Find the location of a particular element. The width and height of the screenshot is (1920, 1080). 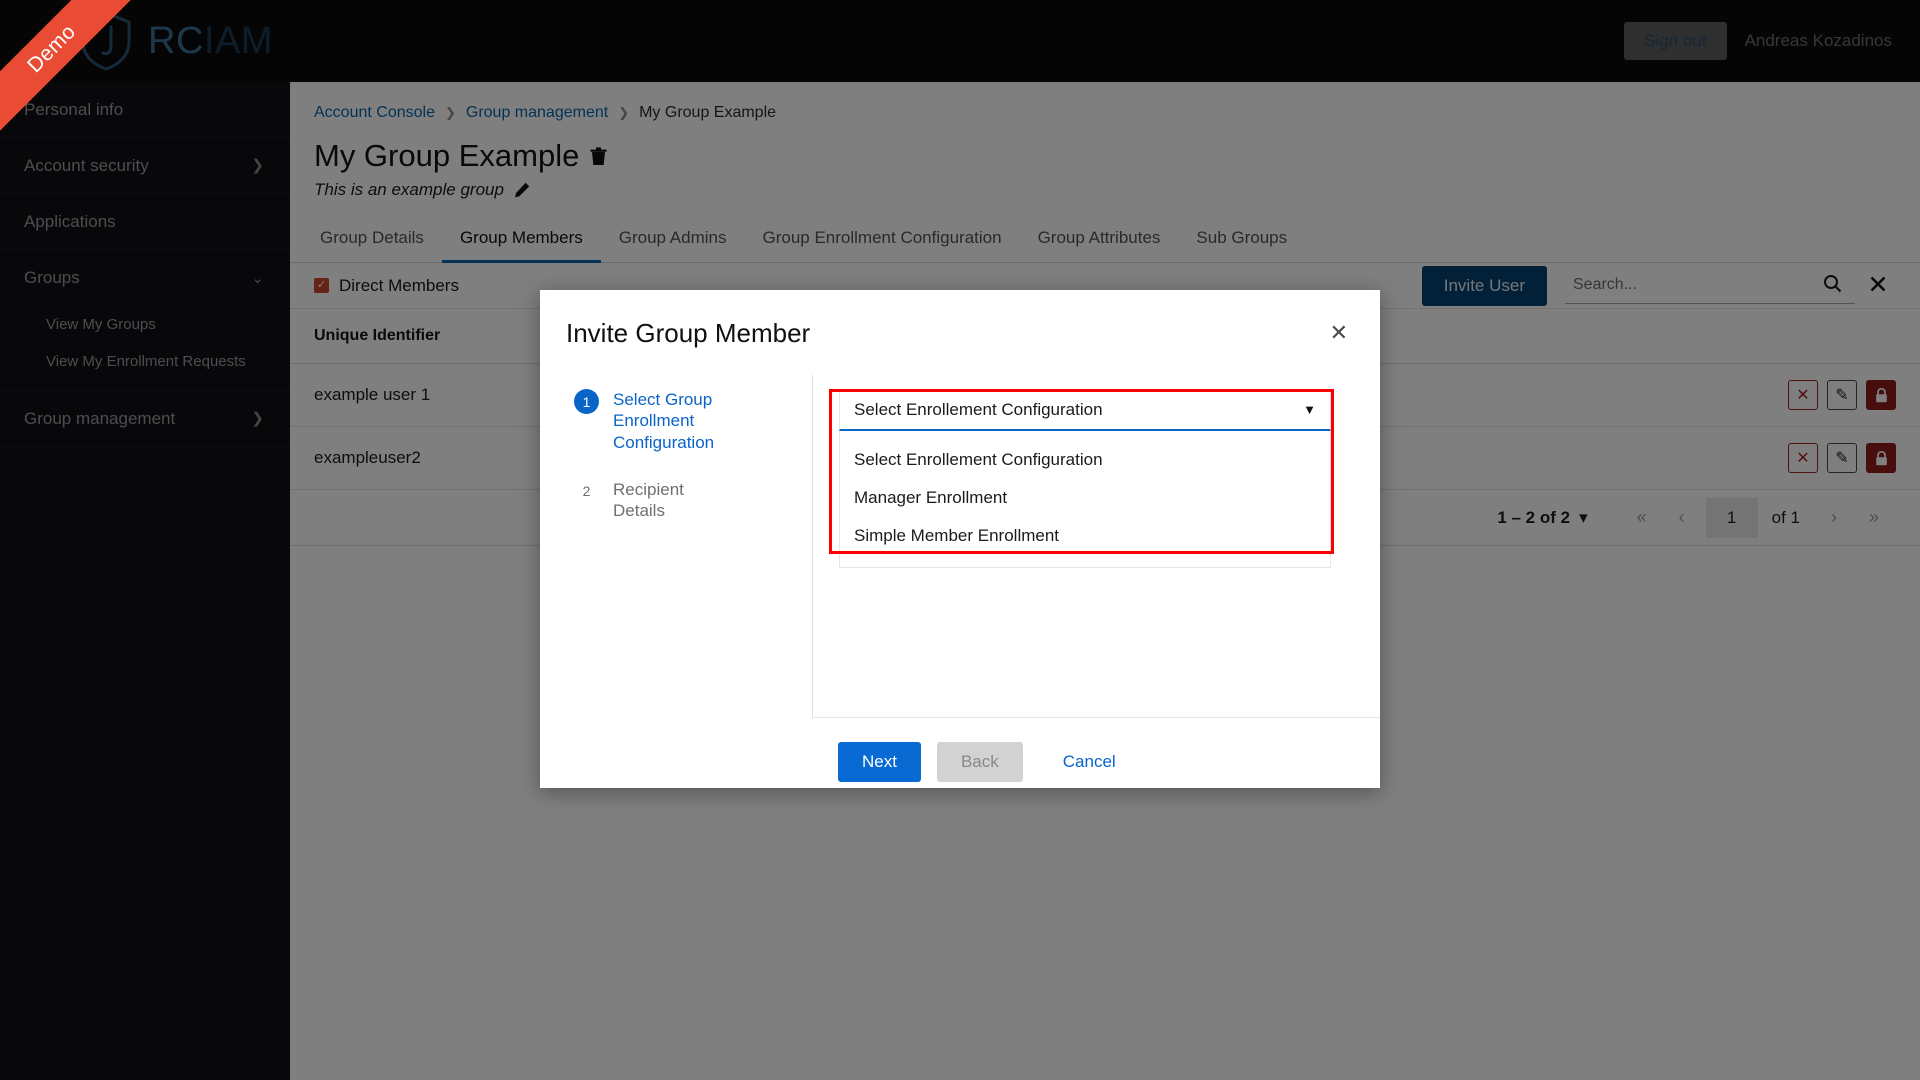

wizard-step-label: Recipient Details is located at coordinates (675, 500).